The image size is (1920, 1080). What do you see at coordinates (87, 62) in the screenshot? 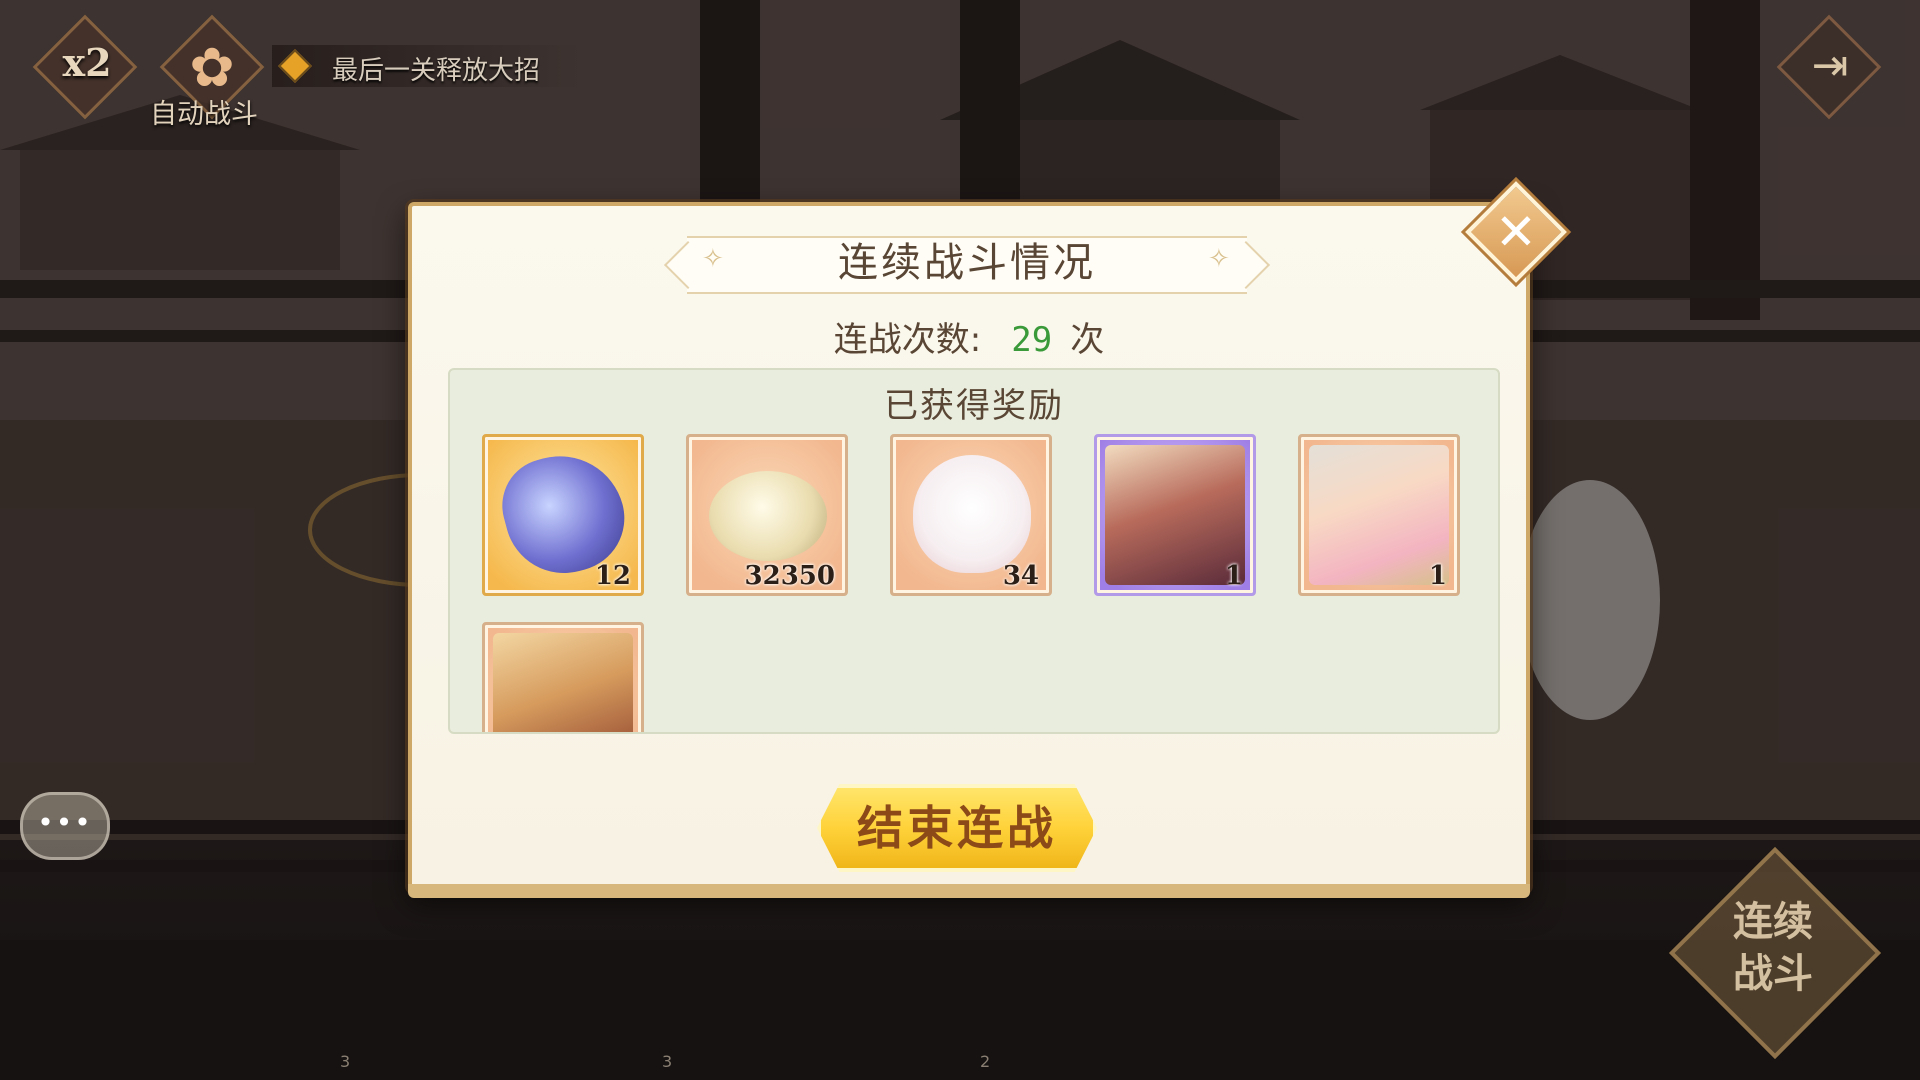
I see `speed-label: x2` at bounding box center [87, 62].